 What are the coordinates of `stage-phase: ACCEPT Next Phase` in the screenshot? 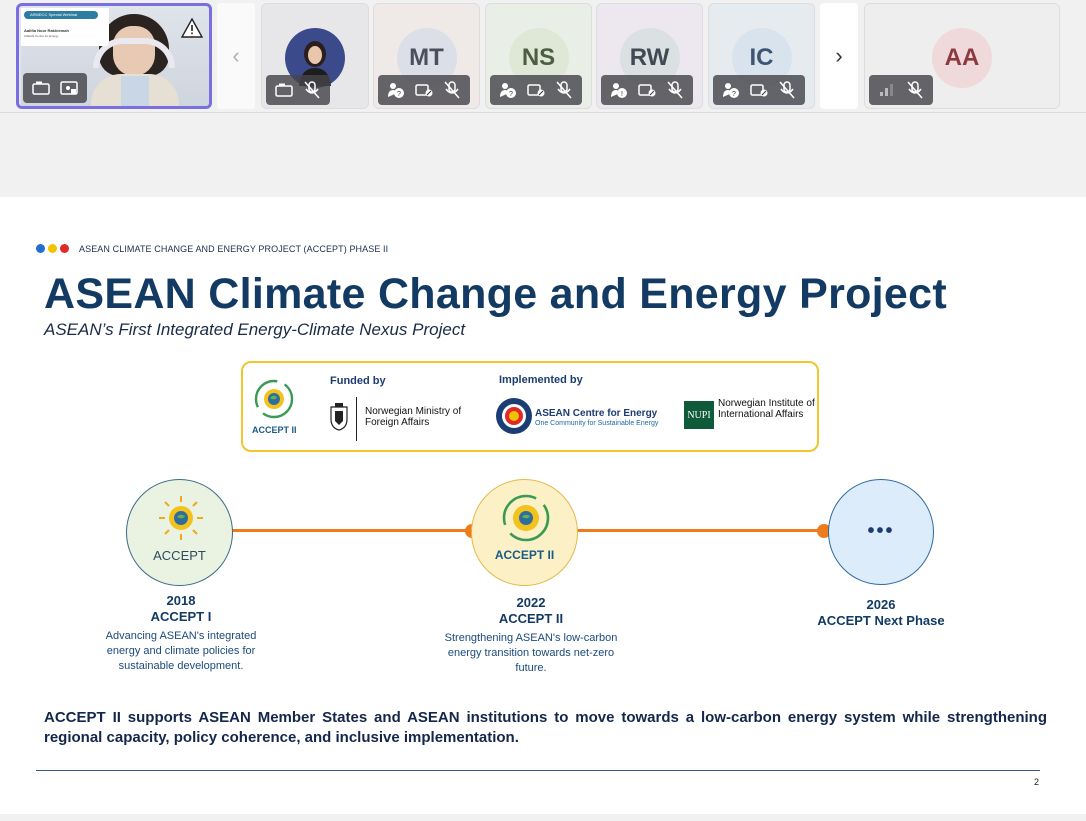 It's located at (881, 620).